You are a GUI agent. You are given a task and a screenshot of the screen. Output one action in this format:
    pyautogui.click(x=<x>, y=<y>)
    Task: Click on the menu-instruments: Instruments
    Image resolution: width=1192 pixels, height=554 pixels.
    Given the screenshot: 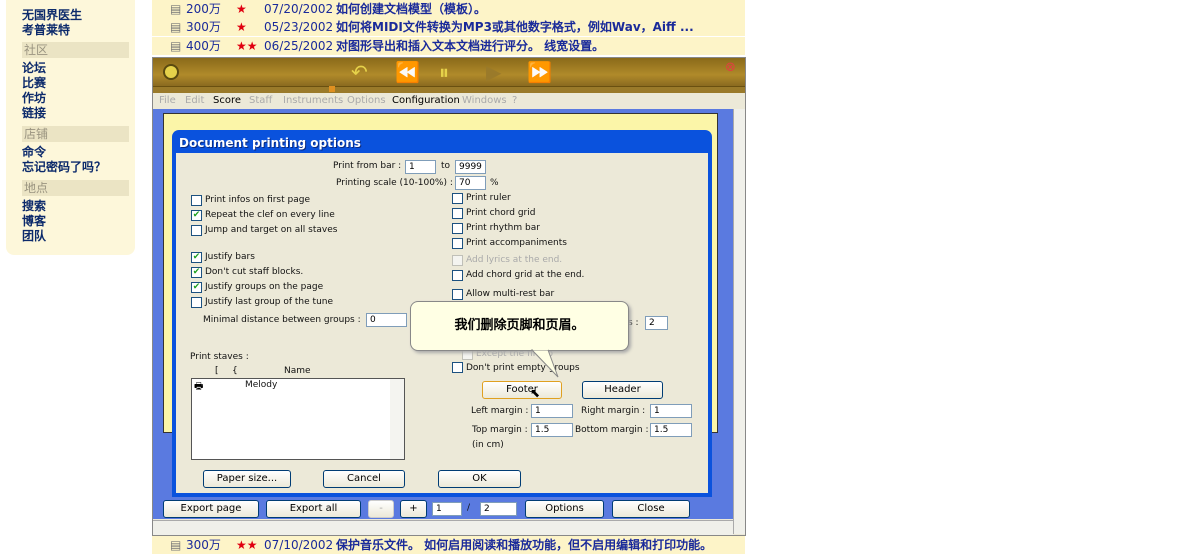 What is the action you would take?
    pyautogui.click(x=313, y=101)
    